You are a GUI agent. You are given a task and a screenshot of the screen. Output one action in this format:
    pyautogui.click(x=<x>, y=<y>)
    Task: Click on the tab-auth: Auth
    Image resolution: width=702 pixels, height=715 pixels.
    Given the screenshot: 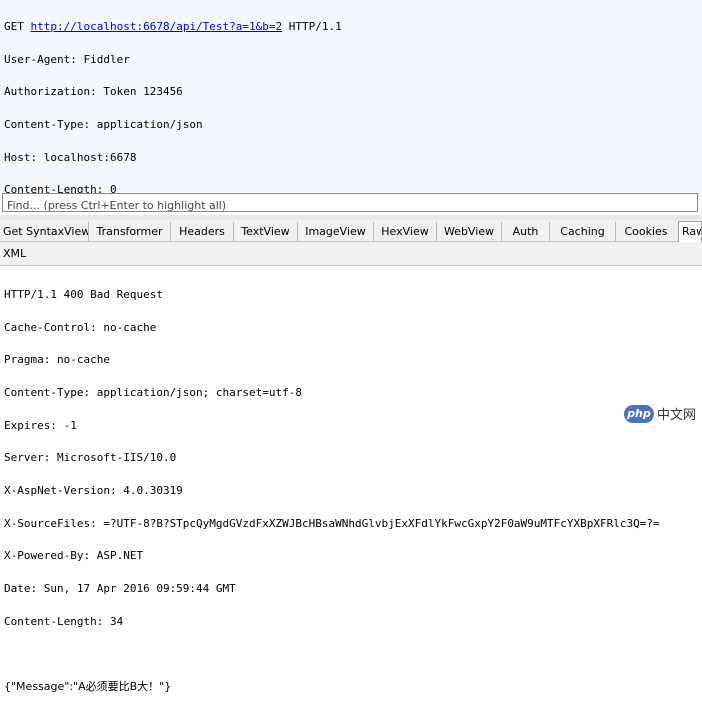 What is the action you would take?
    pyautogui.click(x=525, y=231)
    